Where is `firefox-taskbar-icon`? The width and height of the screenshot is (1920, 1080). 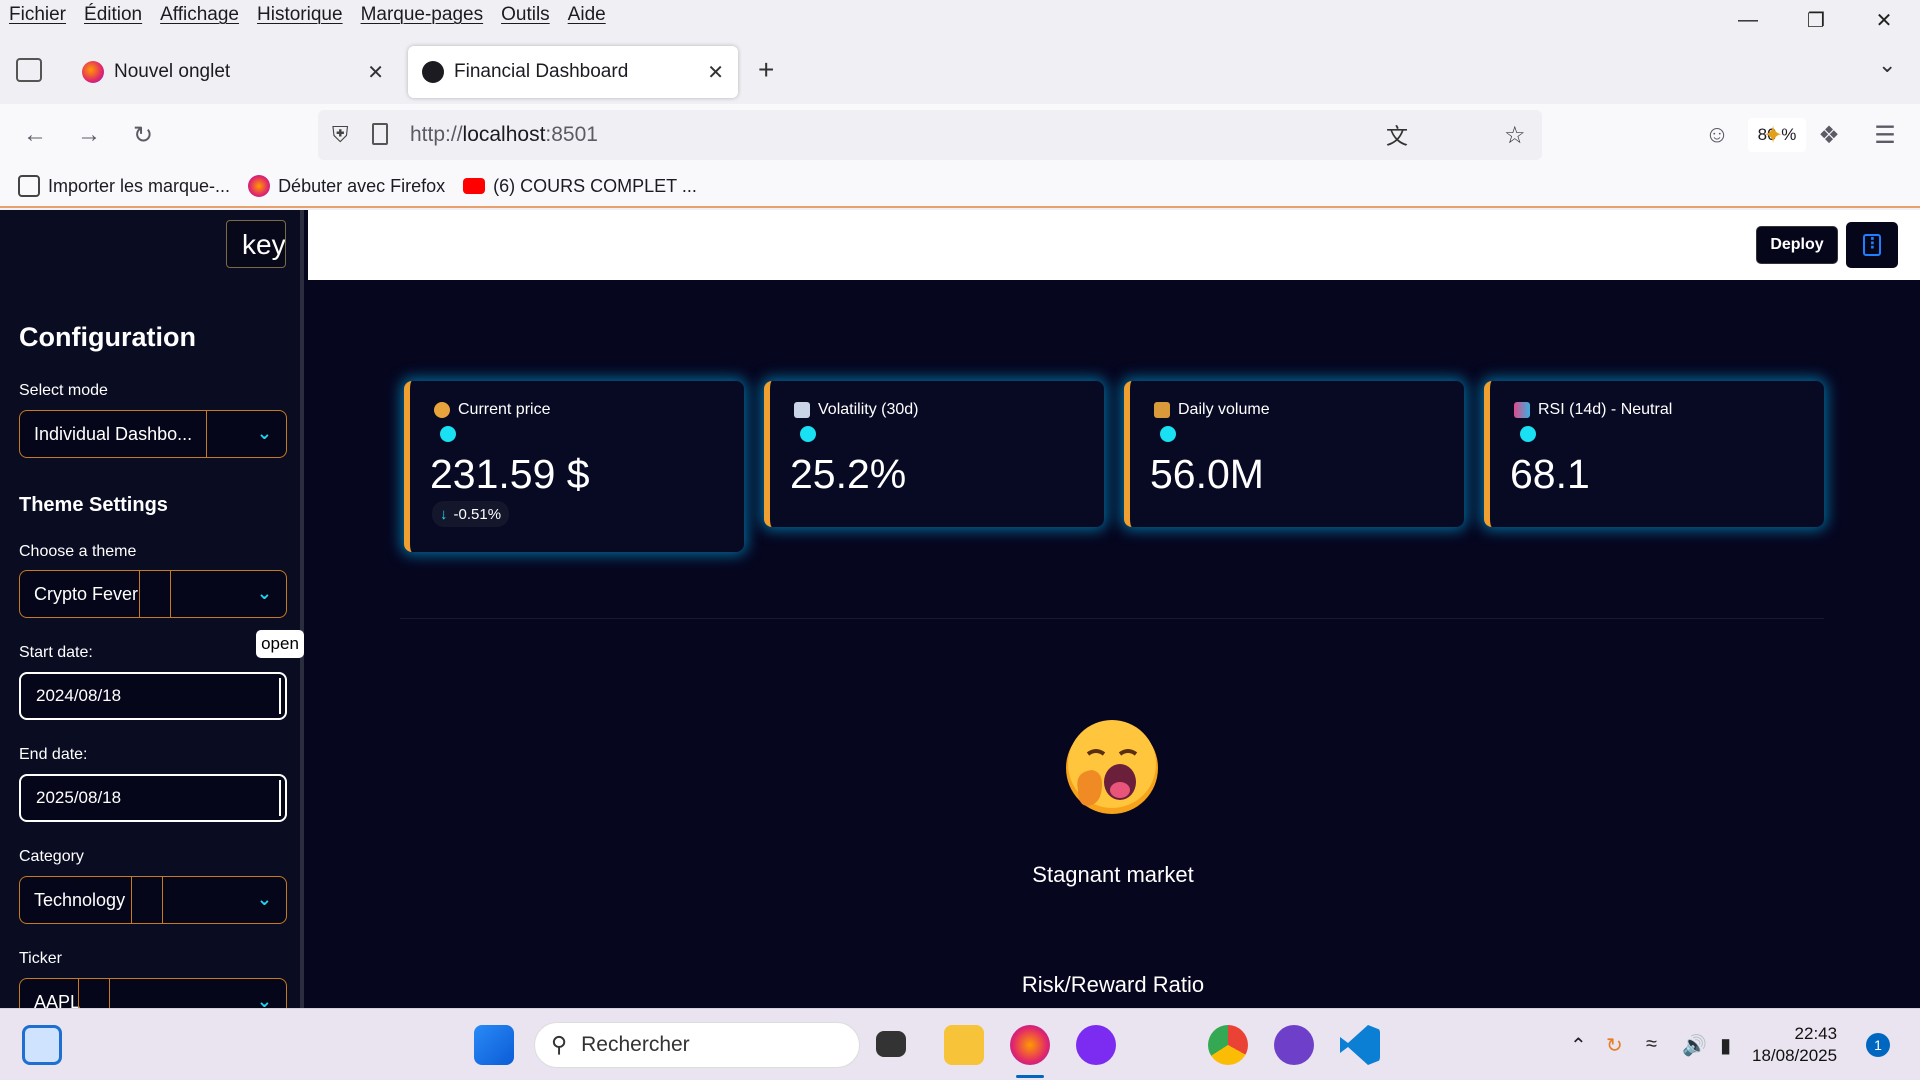 firefox-taskbar-icon is located at coordinates (1030, 1045).